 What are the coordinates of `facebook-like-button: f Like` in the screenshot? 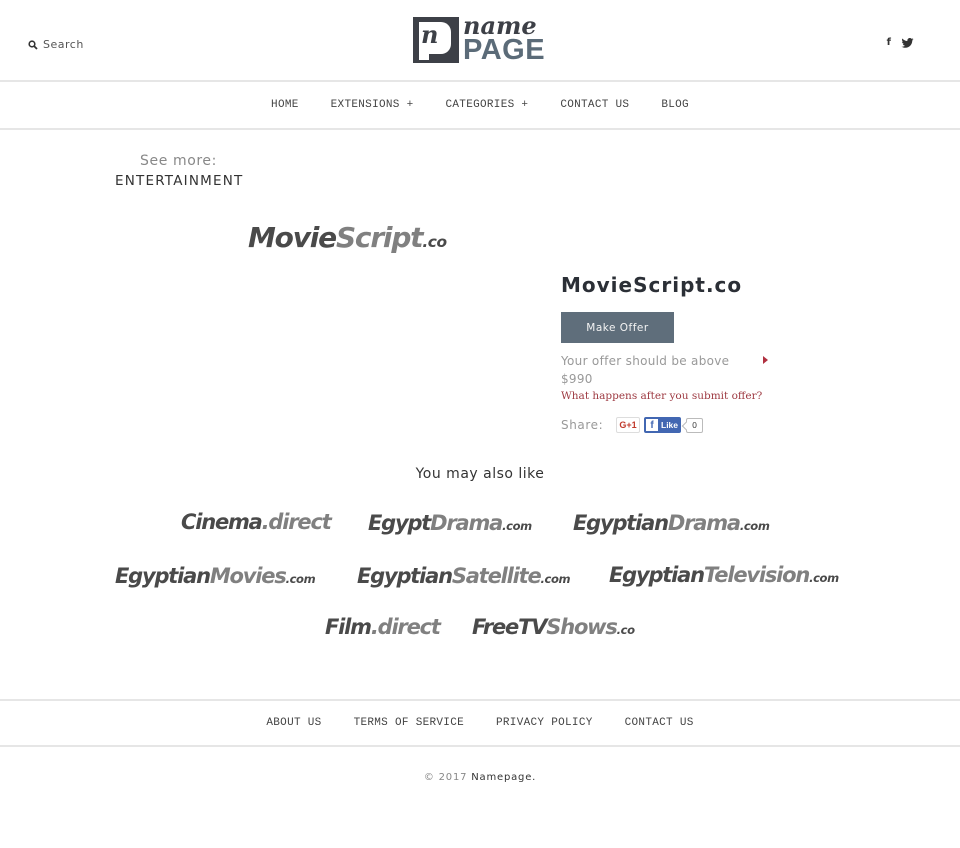 It's located at (662, 425).